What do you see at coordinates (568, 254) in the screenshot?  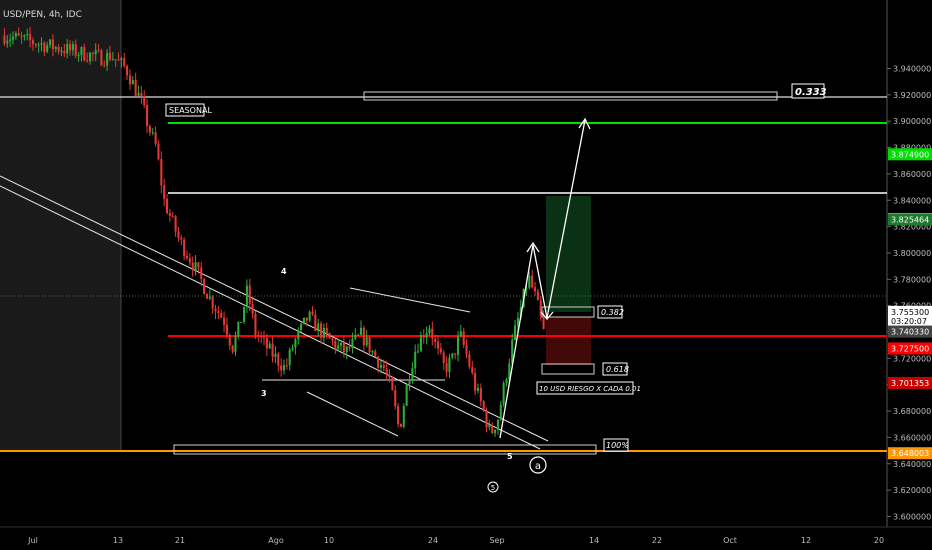 I see `long-position-profit-zone` at bounding box center [568, 254].